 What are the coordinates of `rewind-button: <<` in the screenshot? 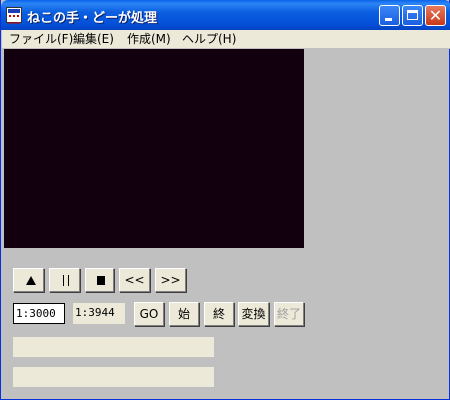 It's located at (134, 280).